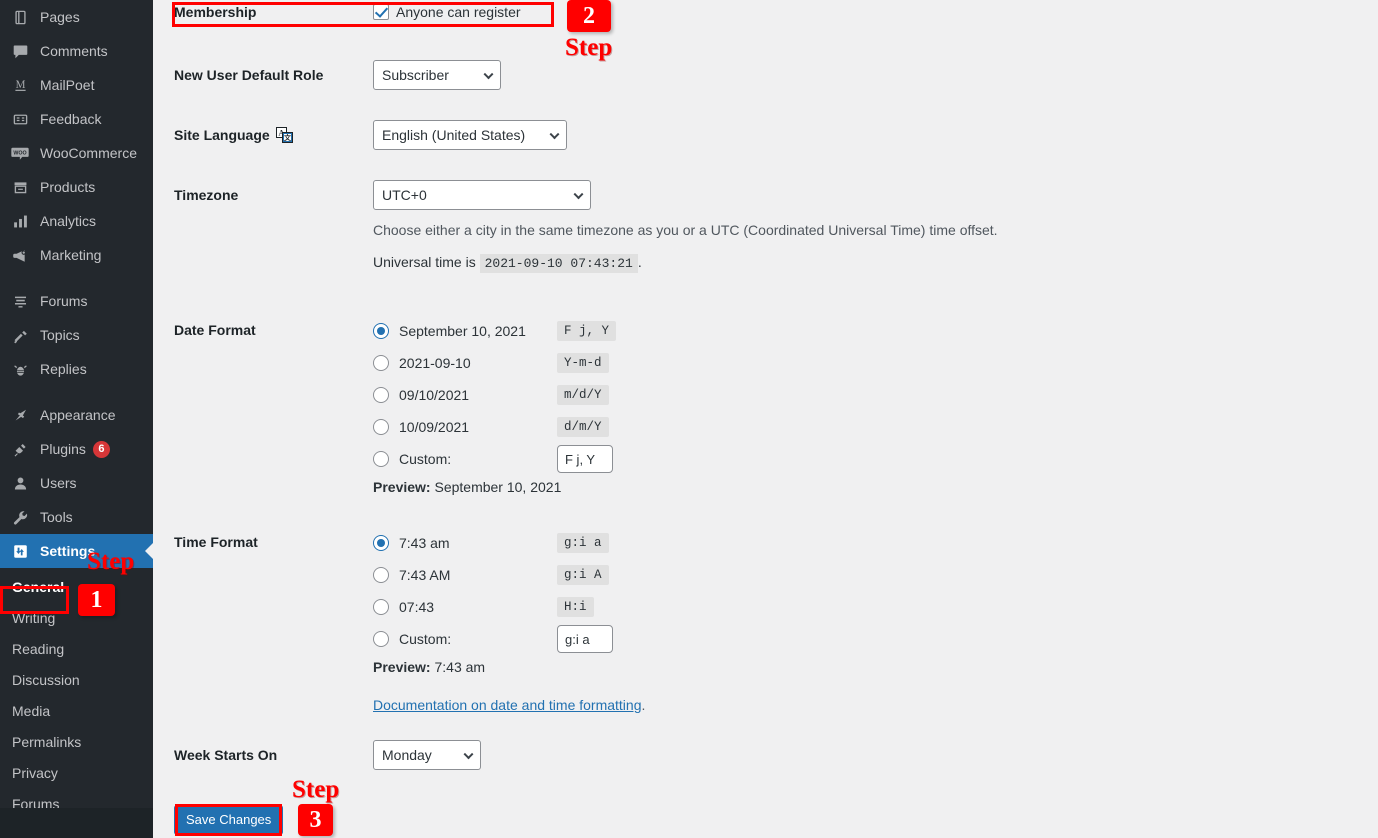  What do you see at coordinates (76, 17) in the screenshot?
I see `sidebar-item-pages: Pages` at bounding box center [76, 17].